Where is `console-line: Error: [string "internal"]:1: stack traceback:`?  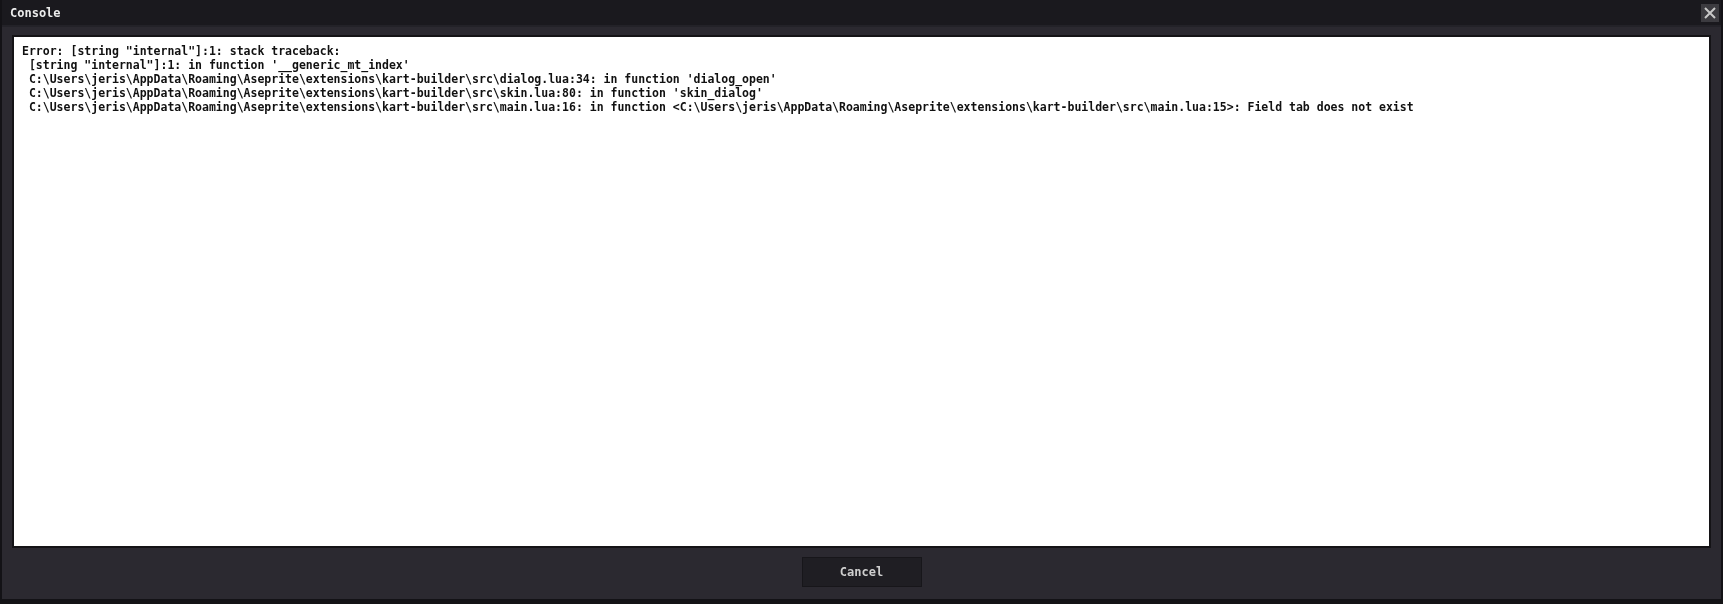 console-line: Error: [string "internal"]:1: stack traceback: is located at coordinates (182, 51).